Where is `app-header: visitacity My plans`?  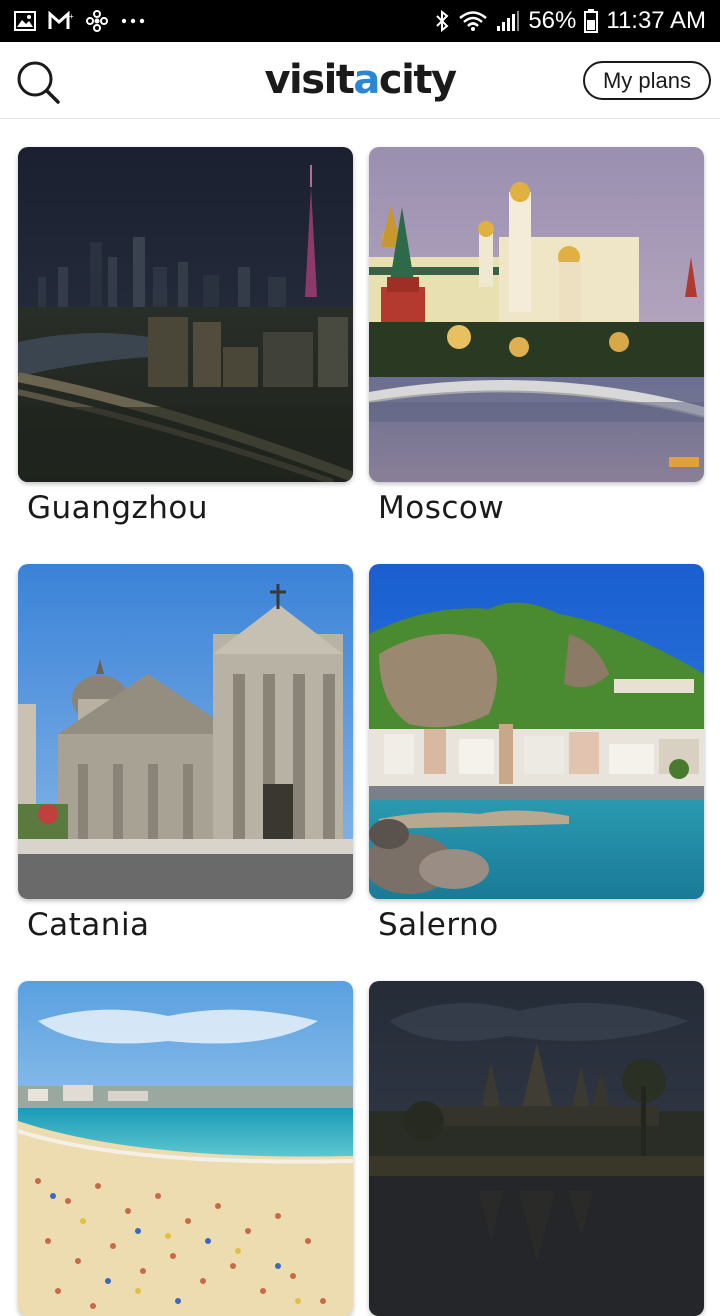 app-header: visitacity My plans is located at coordinates (360, 80).